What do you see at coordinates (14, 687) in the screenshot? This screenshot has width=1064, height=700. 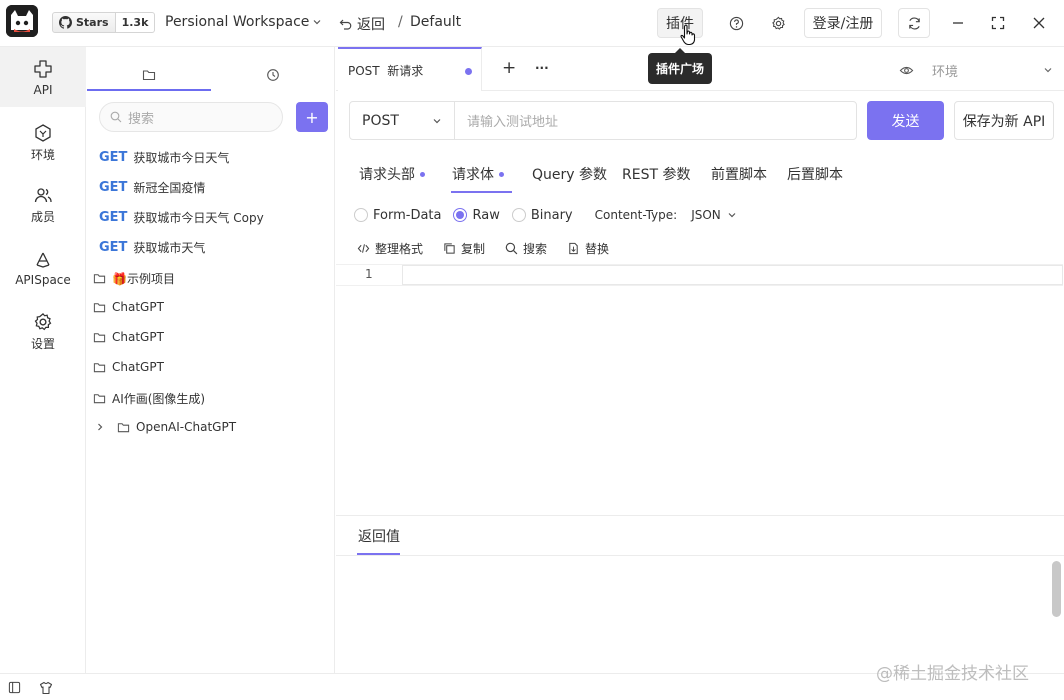 I see `sidebar-toggle-icon` at bounding box center [14, 687].